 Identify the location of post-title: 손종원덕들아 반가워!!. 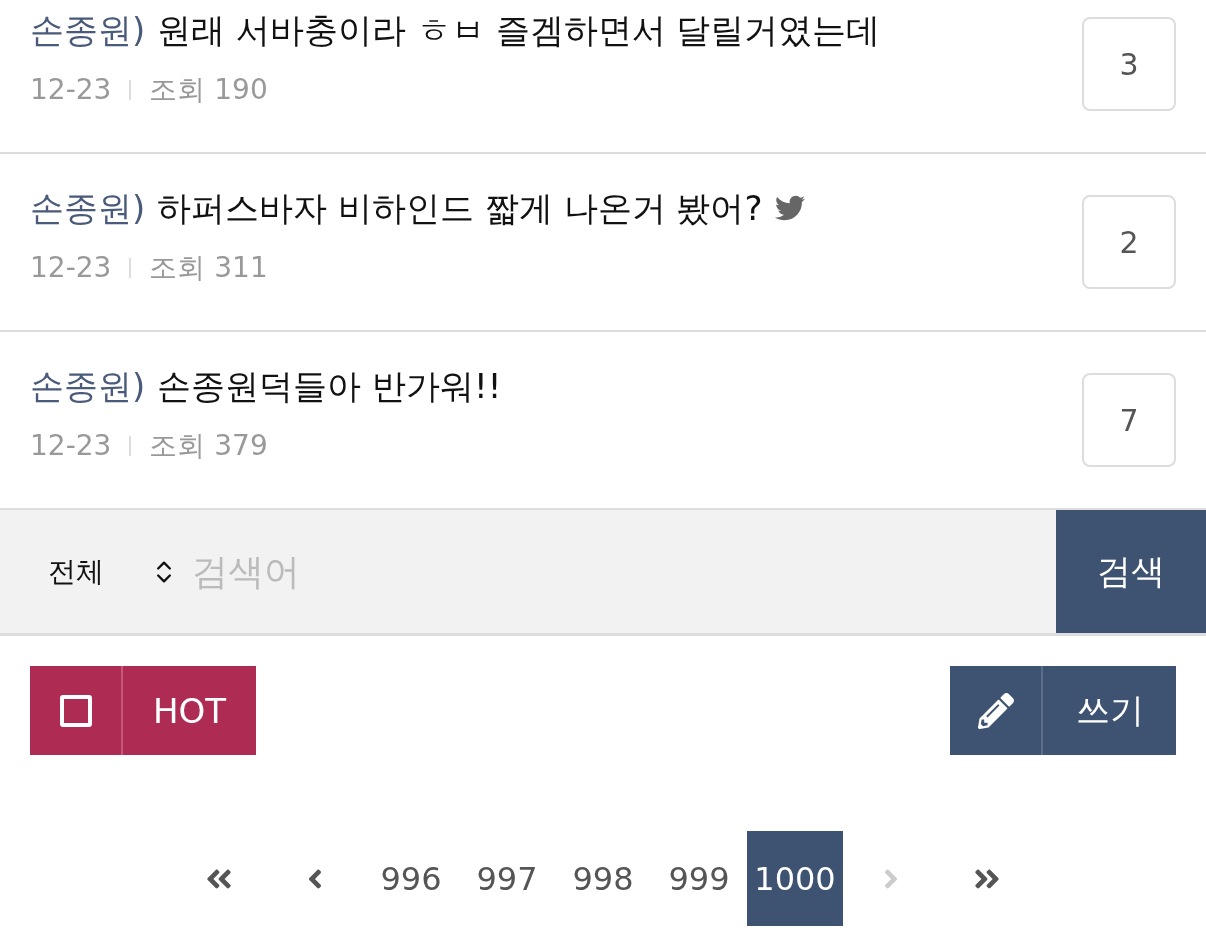
(329, 386).